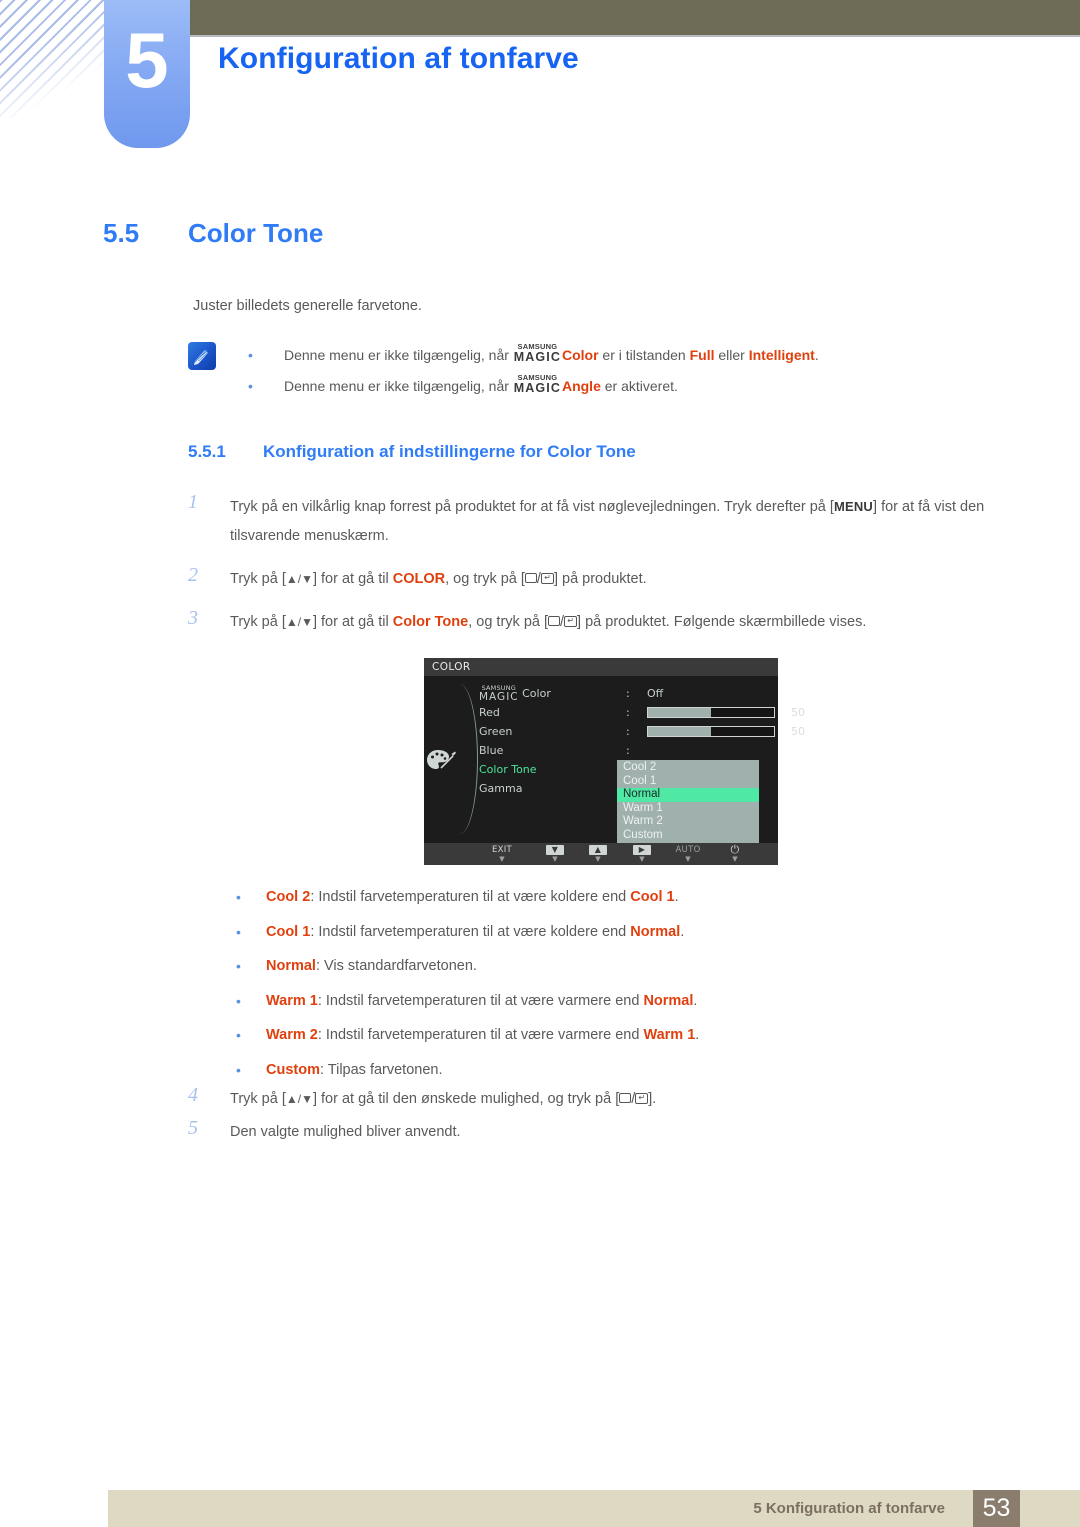 The width and height of the screenshot is (1080, 1527). What do you see at coordinates (307, 306) in the screenshot?
I see `section-intro: Juster billedets generelle farvetone.` at bounding box center [307, 306].